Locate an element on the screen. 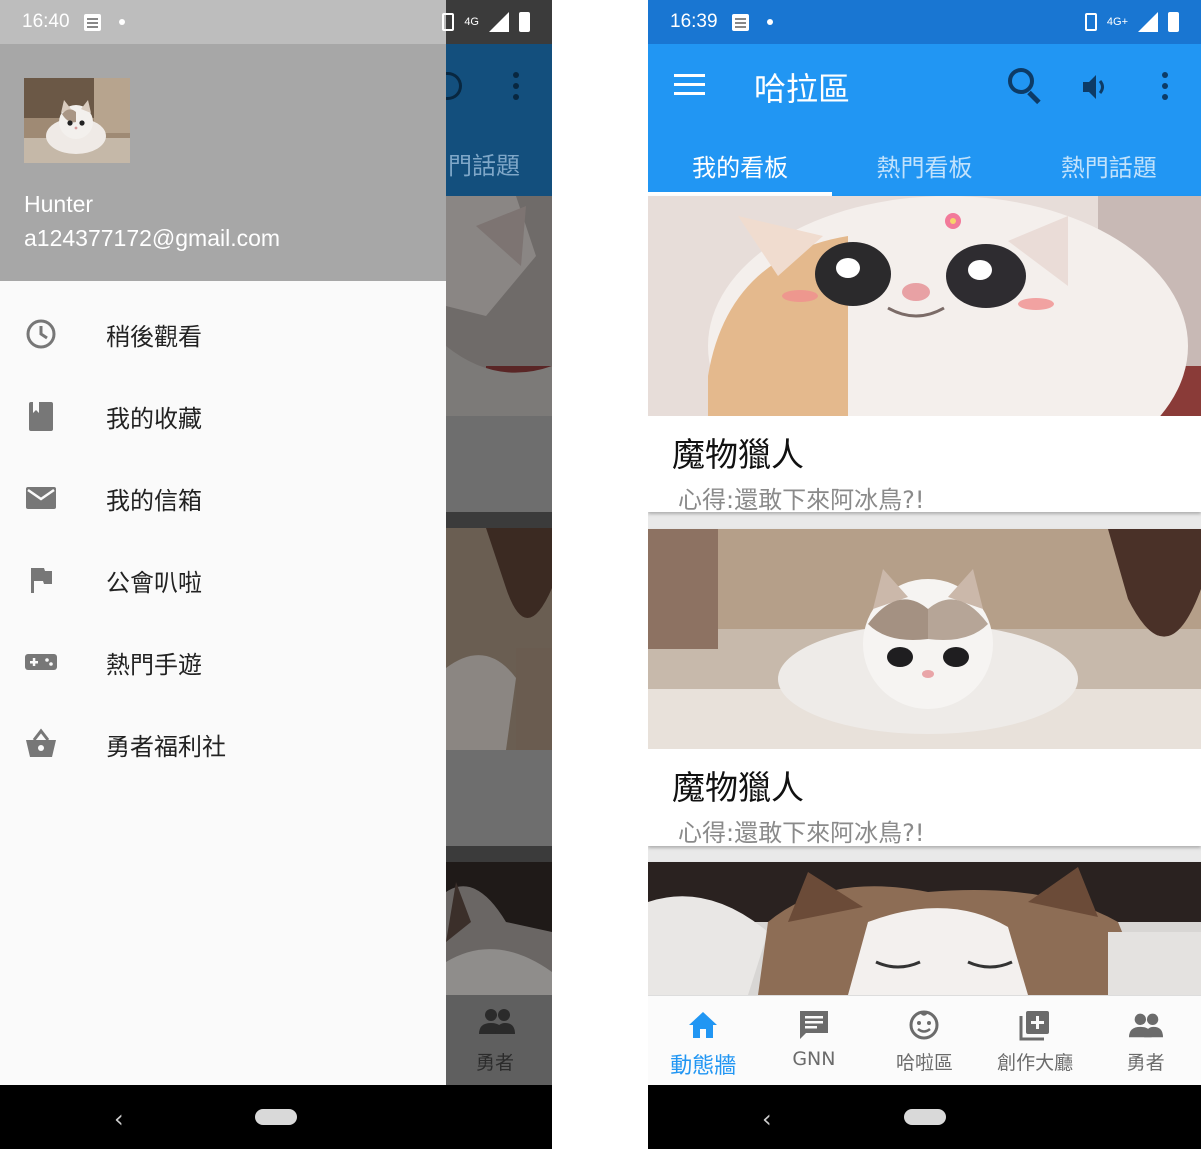  more-icon is located at coordinates (1165, 86).